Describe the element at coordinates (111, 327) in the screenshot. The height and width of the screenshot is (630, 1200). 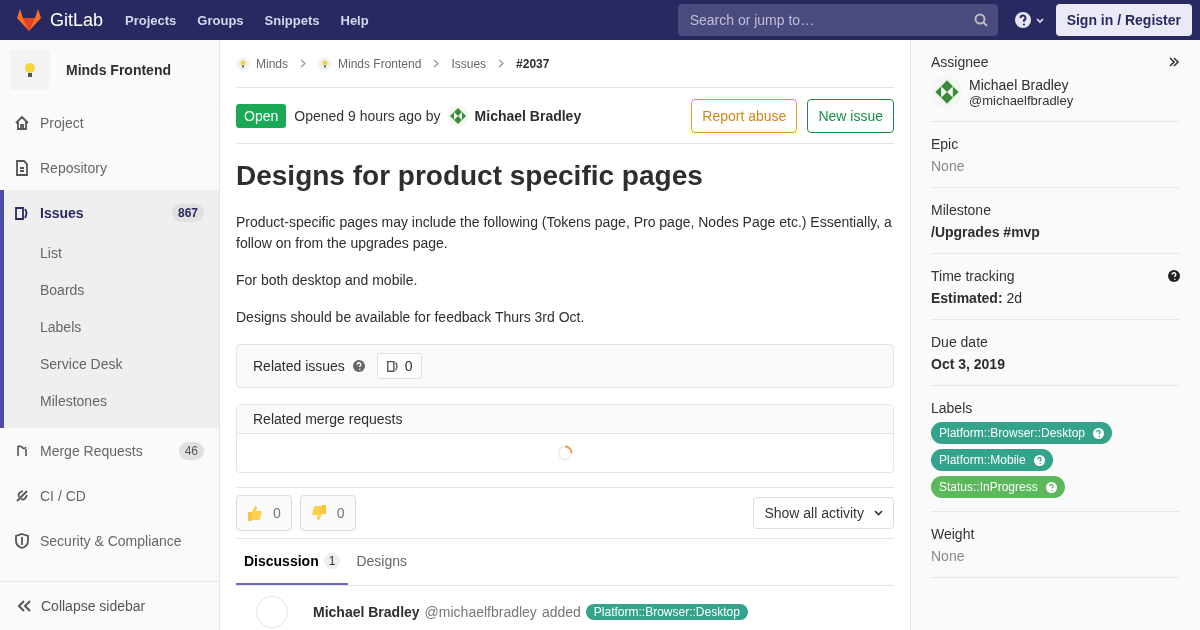
I see `sidebar-subitem: Labels` at that location.